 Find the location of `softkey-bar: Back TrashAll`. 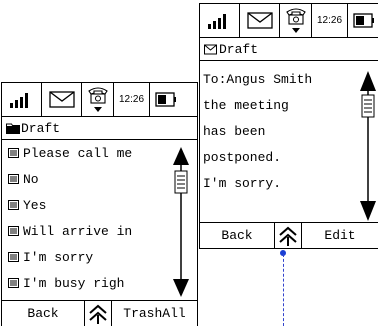

softkey-bar: Back TrashAll is located at coordinates (99, 313).